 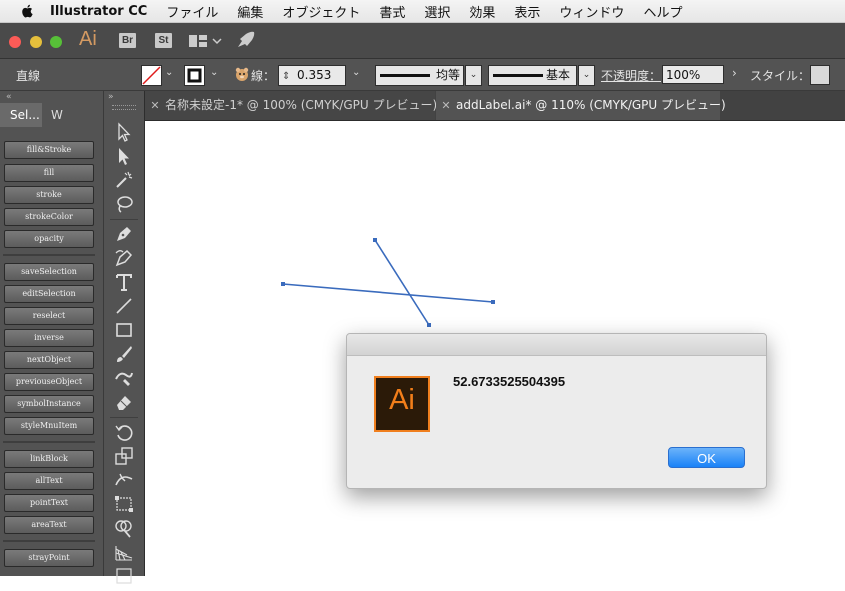 What do you see at coordinates (388, 293) in the screenshot?
I see `line-segment-a` at bounding box center [388, 293].